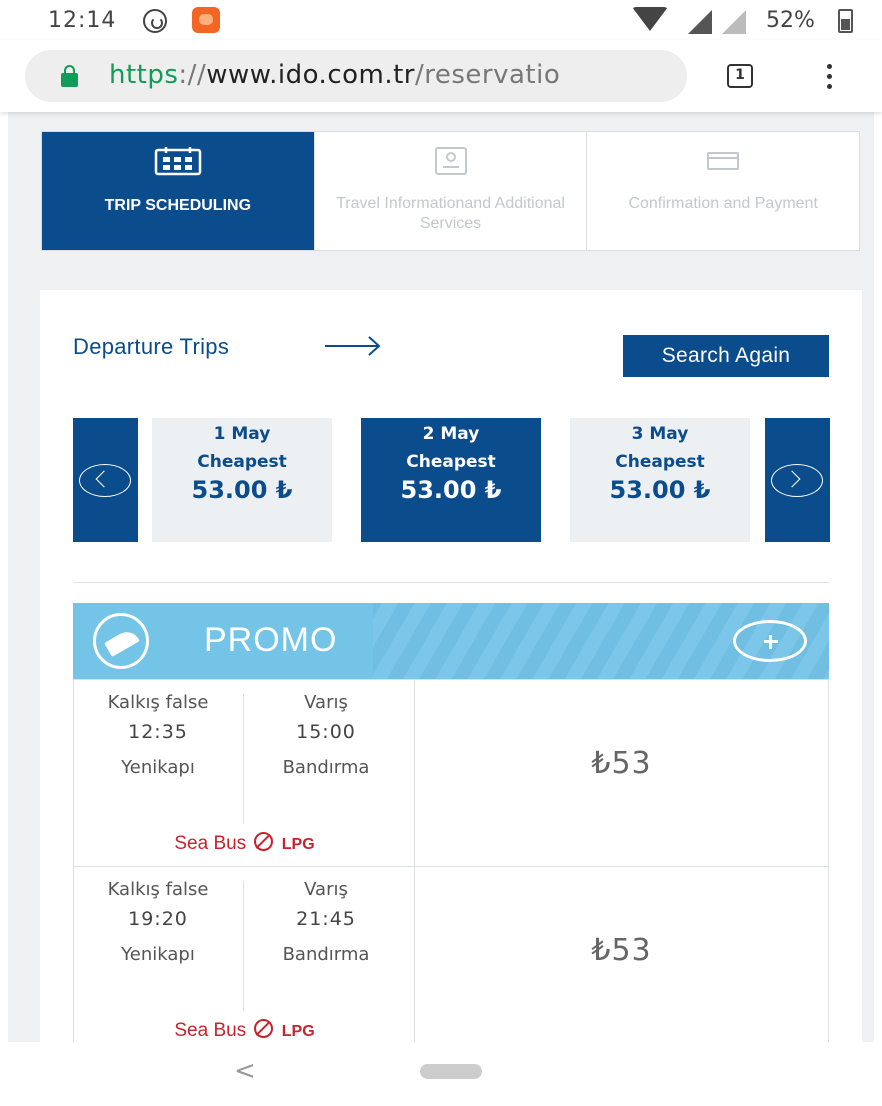 This screenshot has width=882, height=1106. Describe the element at coordinates (723, 203) in the screenshot. I see `step-label: Confirmation and Payment` at that location.